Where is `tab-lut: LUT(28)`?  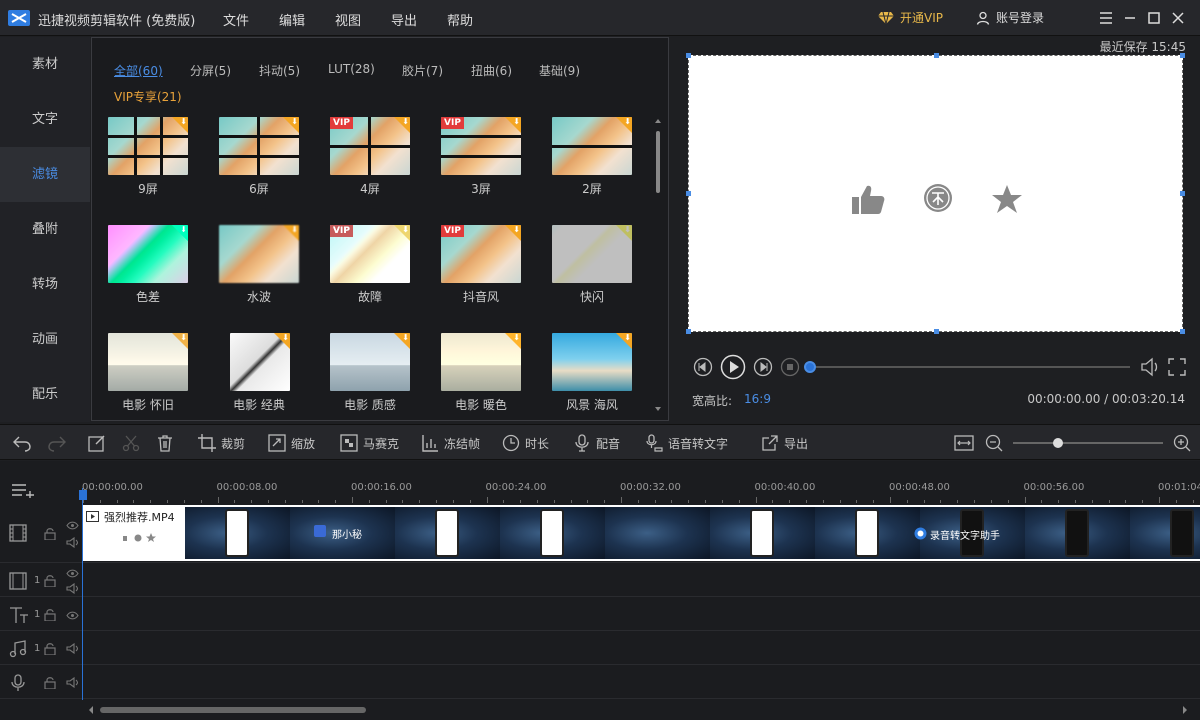 tab-lut: LUT(28) is located at coordinates (351, 69).